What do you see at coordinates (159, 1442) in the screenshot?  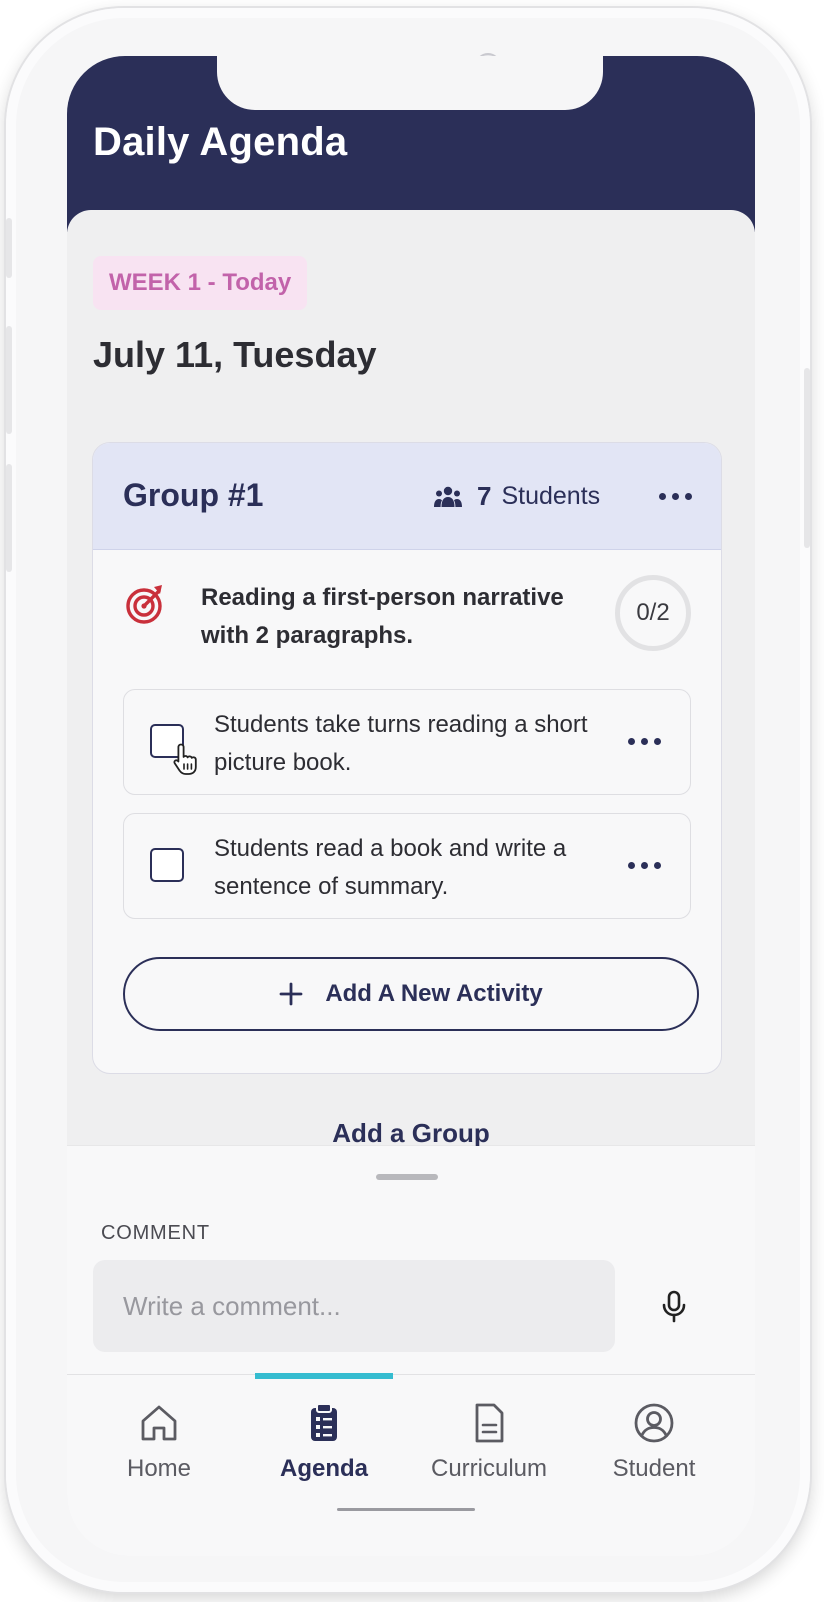 I see `nav-item-home: Home` at bounding box center [159, 1442].